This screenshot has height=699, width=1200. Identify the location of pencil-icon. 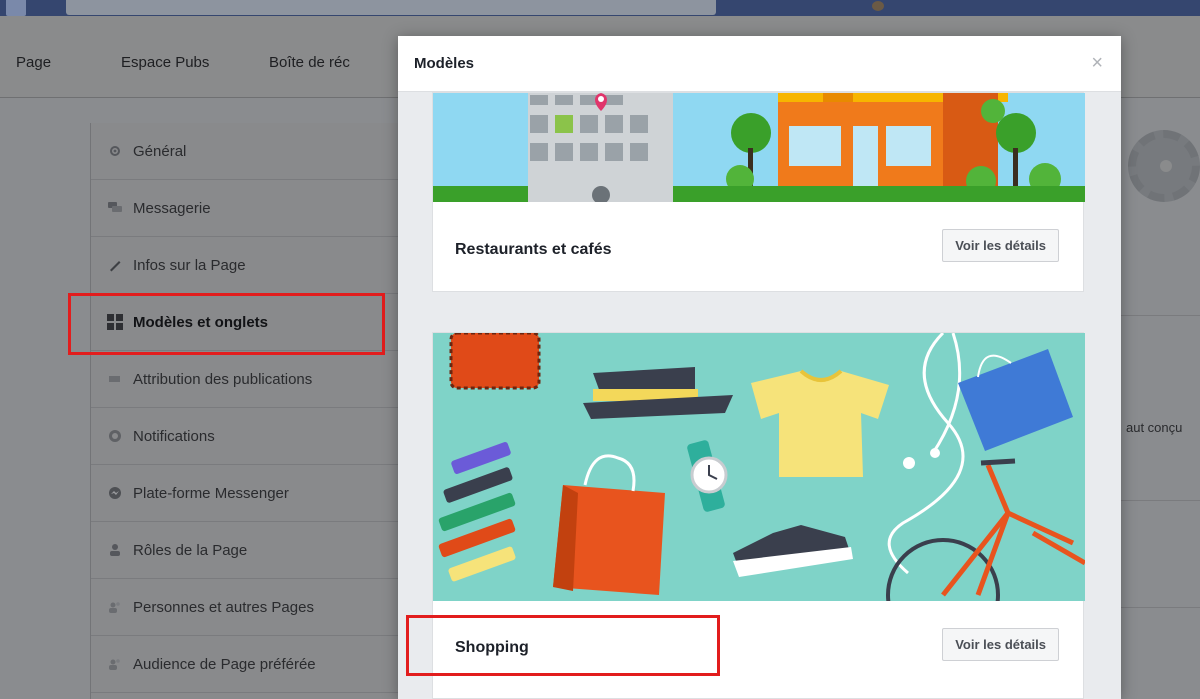
(115, 265).